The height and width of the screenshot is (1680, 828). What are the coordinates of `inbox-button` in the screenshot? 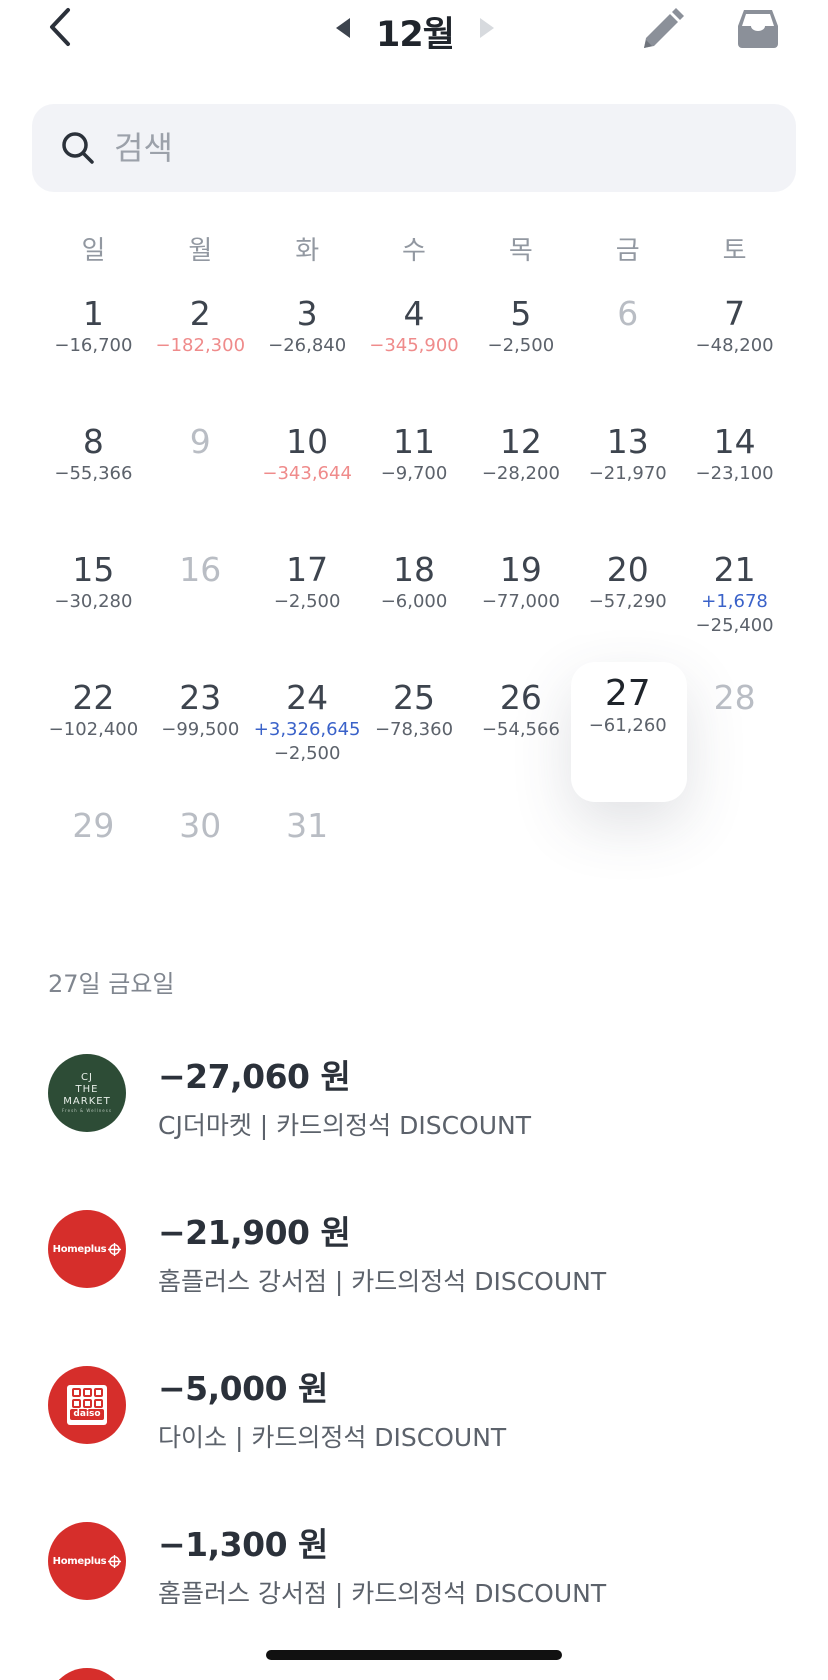 It's located at (758, 28).